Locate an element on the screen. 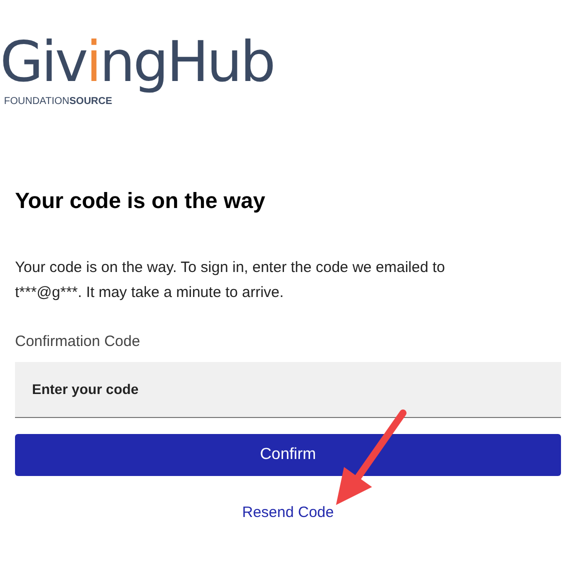 This screenshot has height=578, width=576. info-message: Your code is on the way. To sign in, enter the code we emailed to t***@g***. It may take a minute to arrive. is located at coordinates (230, 280).